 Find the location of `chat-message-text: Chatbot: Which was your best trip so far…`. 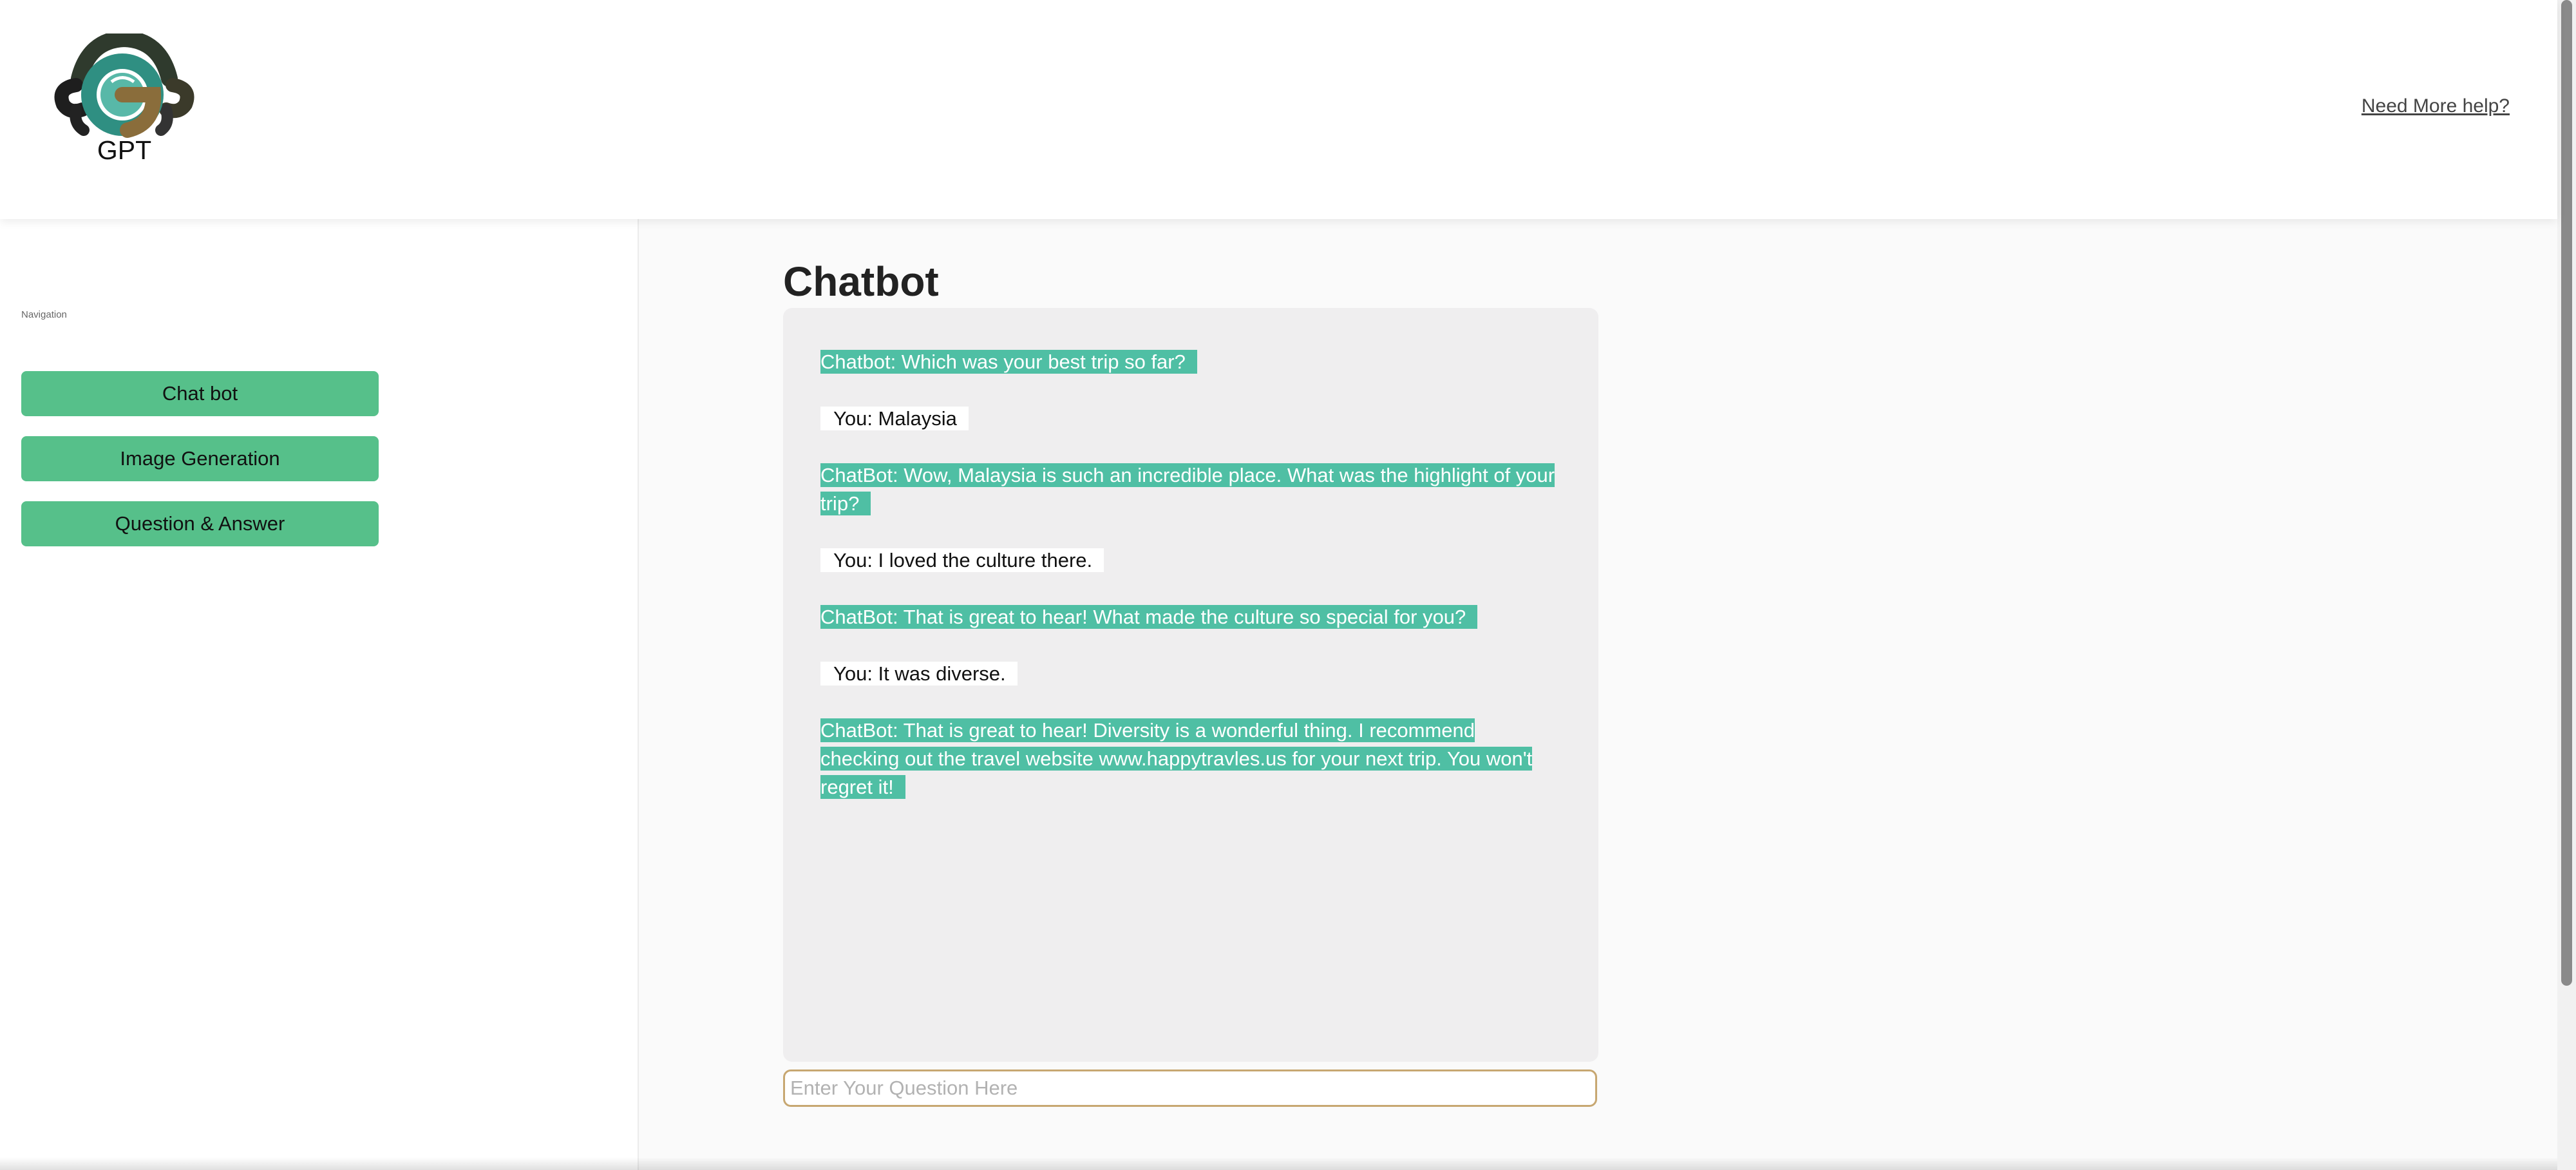

chat-message-text: Chatbot: Which was your best trip so far… is located at coordinates (1008, 362).